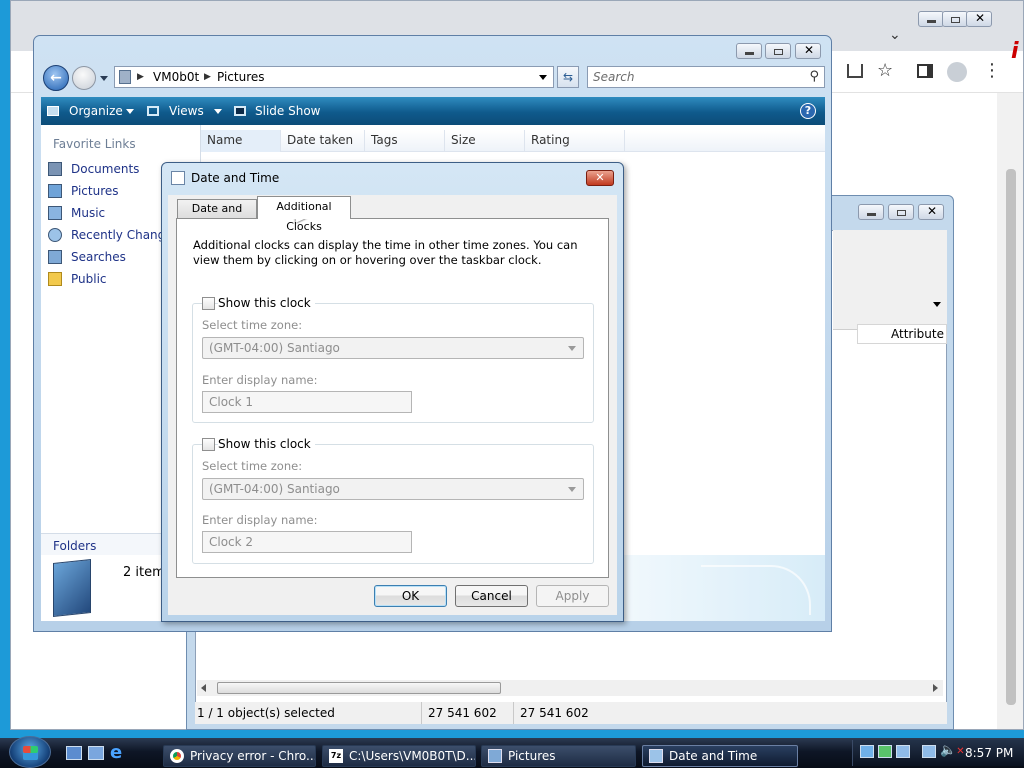 The height and width of the screenshot is (768, 1024). I want to click on explorer-toolbar: Organize Views Slide Show ?, so click(433, 111).